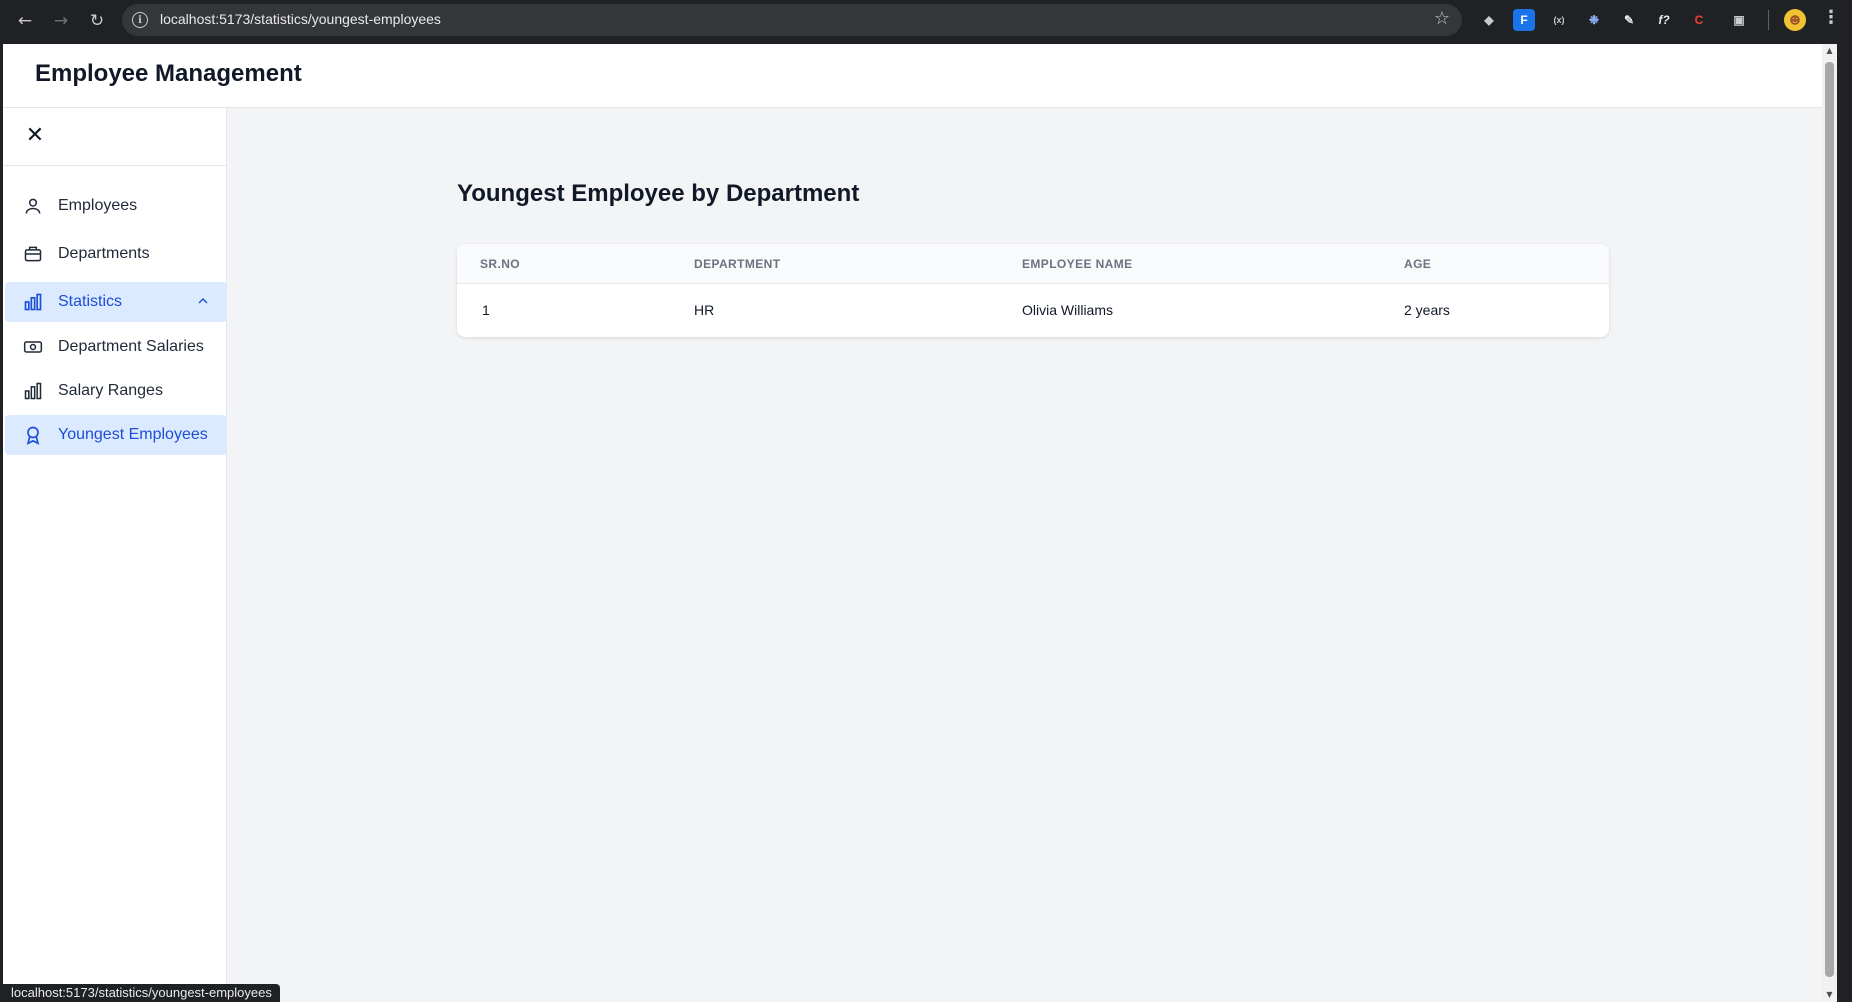 The height and width of the screenshot is (1002, 1852). I want to click on app-title: Employee Management, so click(168, 73).